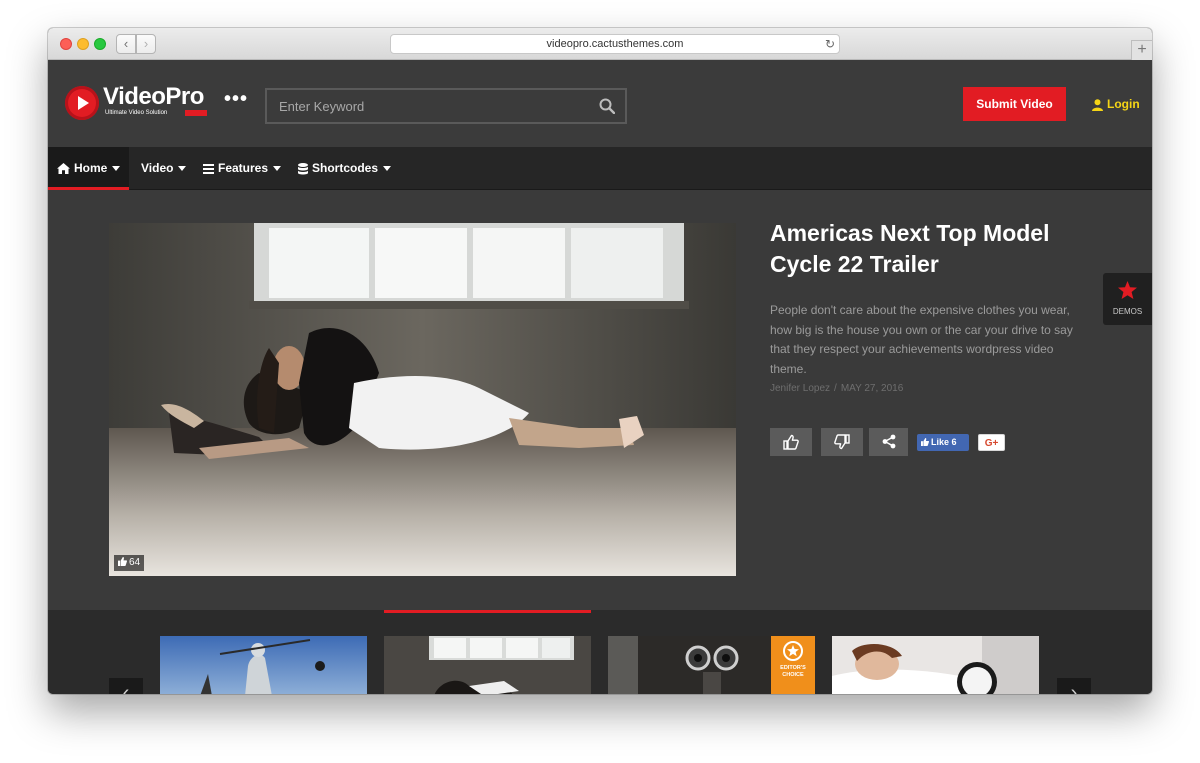 Image resolution: width=1200 pixels, height=763 pixels. I want to click on carousel-active-indicator, so click(487, 611).